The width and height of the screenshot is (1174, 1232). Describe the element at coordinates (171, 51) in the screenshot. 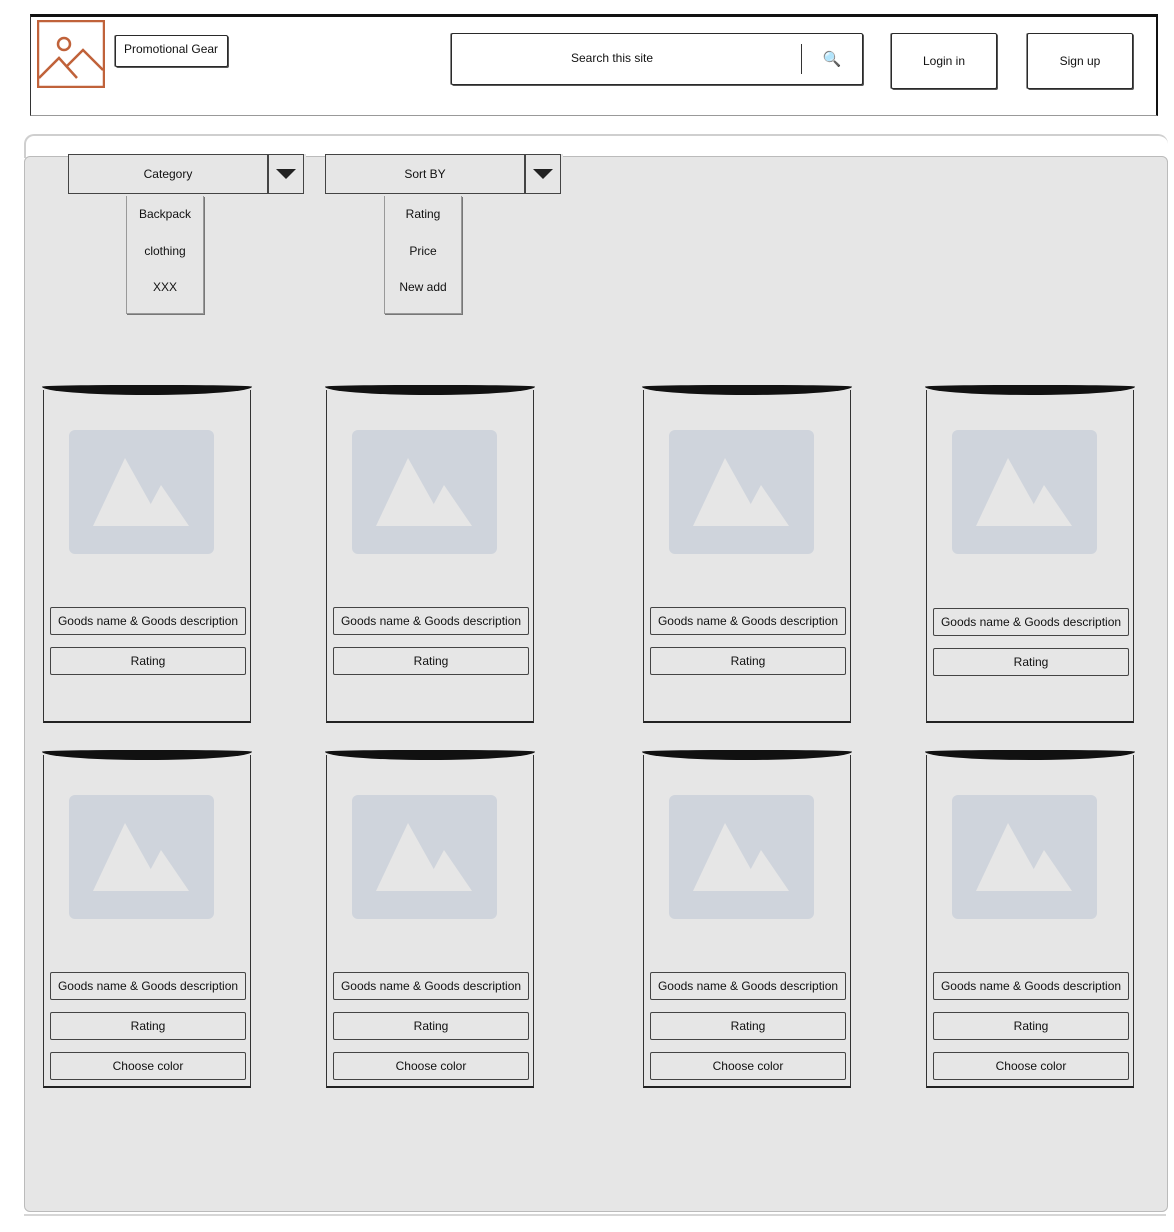

I see `brand-name: Promotional Gear` at that location.